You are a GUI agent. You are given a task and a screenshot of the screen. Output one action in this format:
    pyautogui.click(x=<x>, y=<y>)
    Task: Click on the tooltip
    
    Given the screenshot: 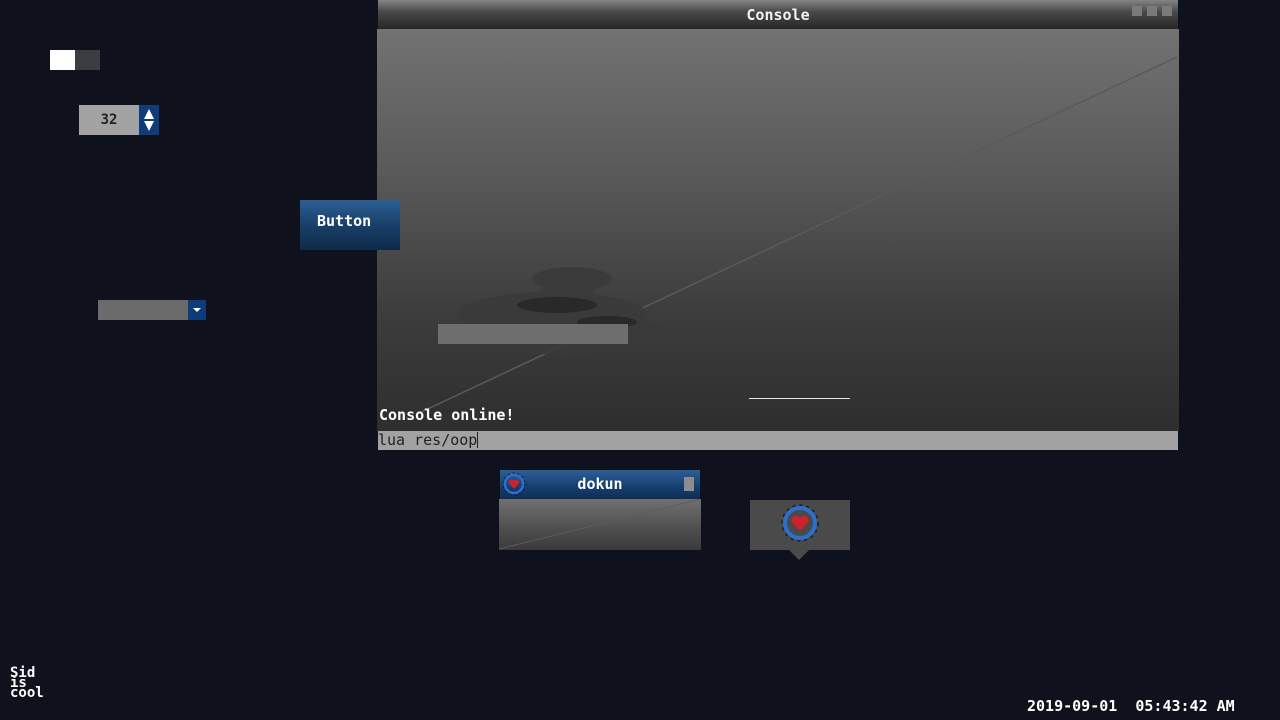 What is the action you would take?
    pyautogui.click(x=800, y=530)
    